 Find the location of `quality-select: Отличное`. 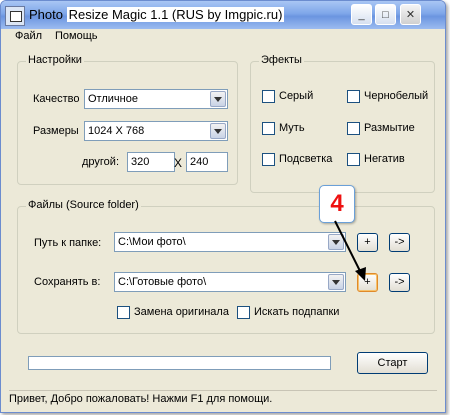

quality-select: Отличное is located at coordinates (156, 99).